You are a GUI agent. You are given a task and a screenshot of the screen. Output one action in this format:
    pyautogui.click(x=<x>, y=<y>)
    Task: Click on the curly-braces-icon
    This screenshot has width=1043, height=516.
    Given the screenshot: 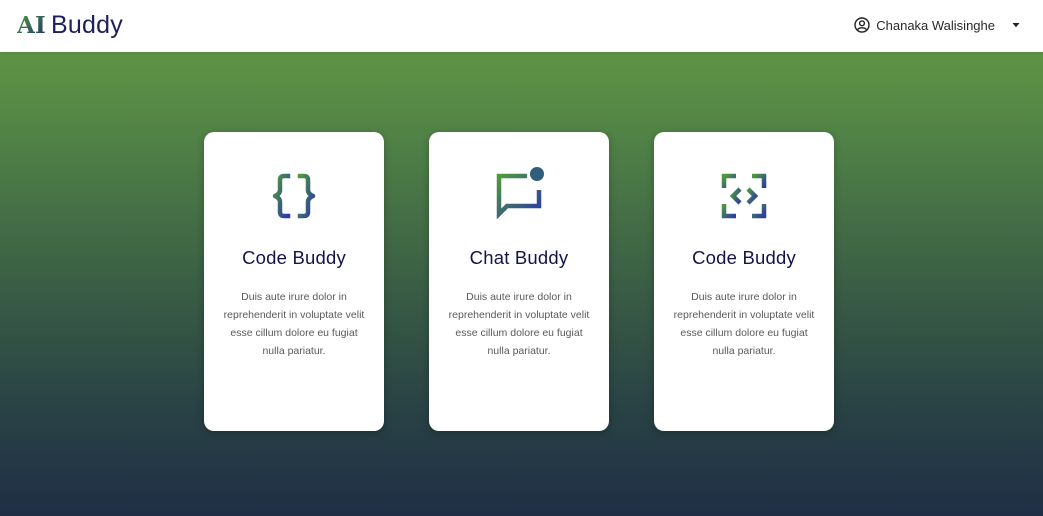 What is the action you would take?
    pyautogui.click(x=294, y=196)
    